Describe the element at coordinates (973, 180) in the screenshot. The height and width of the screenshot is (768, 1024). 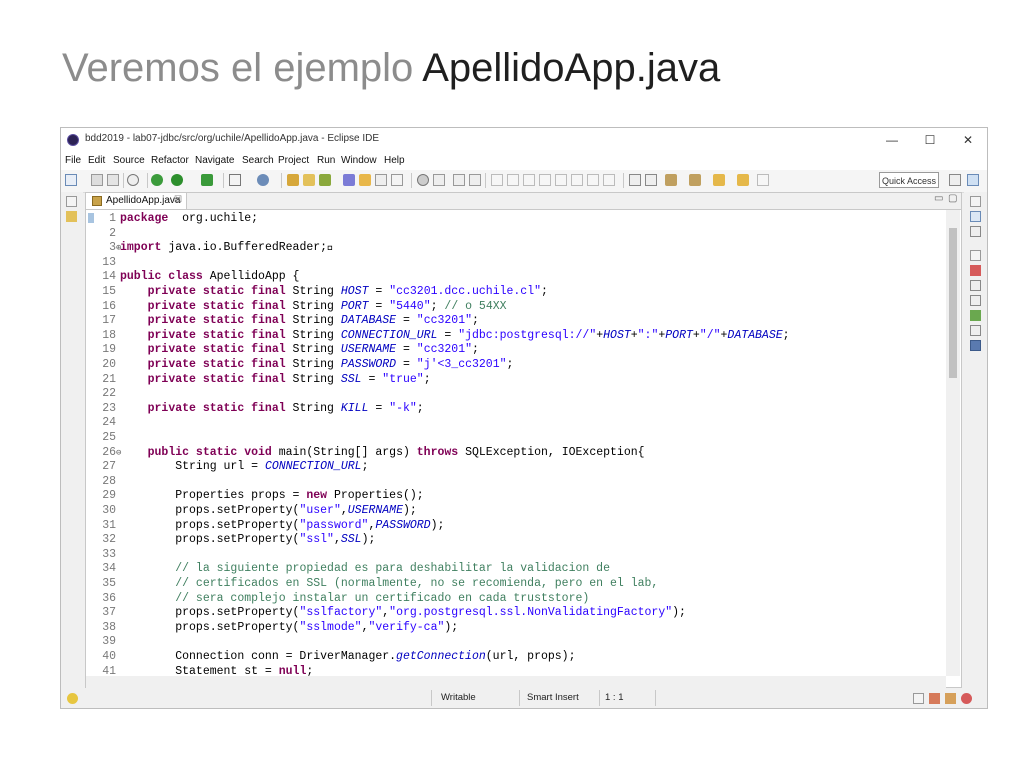
I see `java-perspective-icon` at that location.